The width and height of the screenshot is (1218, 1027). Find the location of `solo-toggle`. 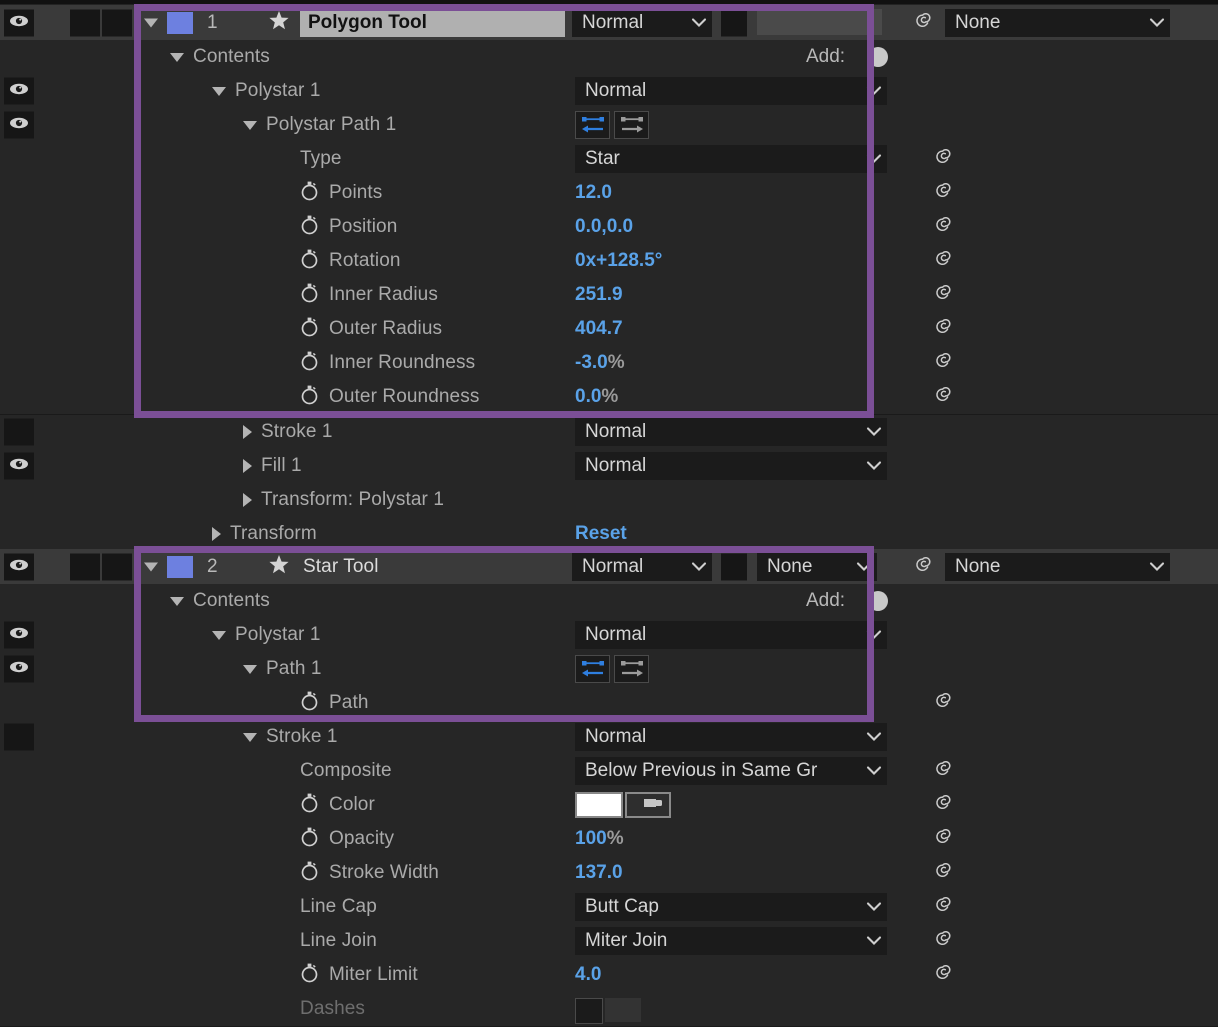

solo-toggle is located at coordinates (85, 567).